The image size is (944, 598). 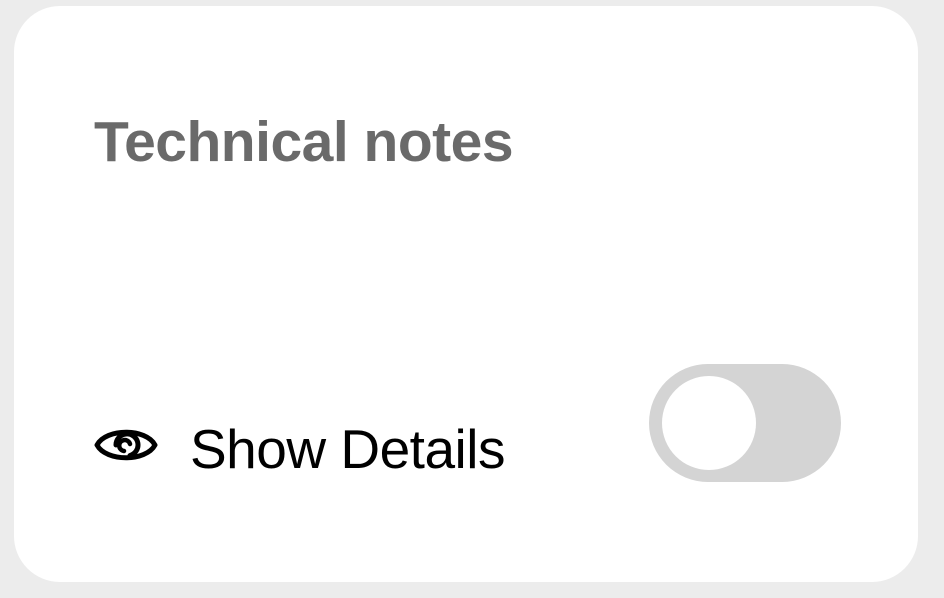 I want to click on toggle-knob, so click(x=709, y=423).